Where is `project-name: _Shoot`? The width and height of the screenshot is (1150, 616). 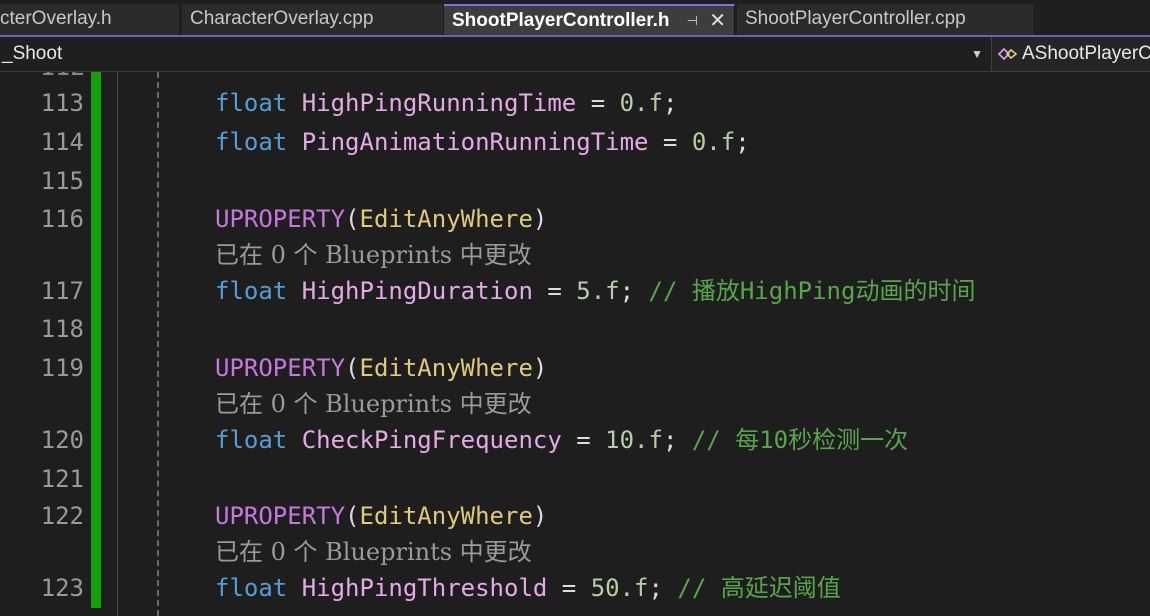
project-name: _Shoot is located at coordinates (32, 53).